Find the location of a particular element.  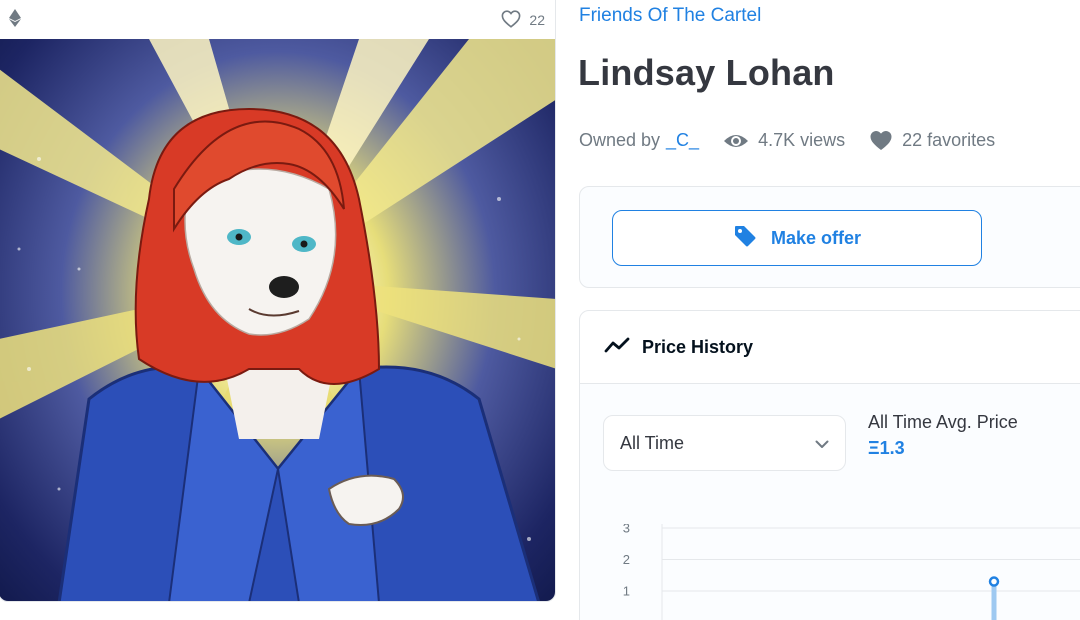

price-history-header: Price History is located at coordinates (830, 347).